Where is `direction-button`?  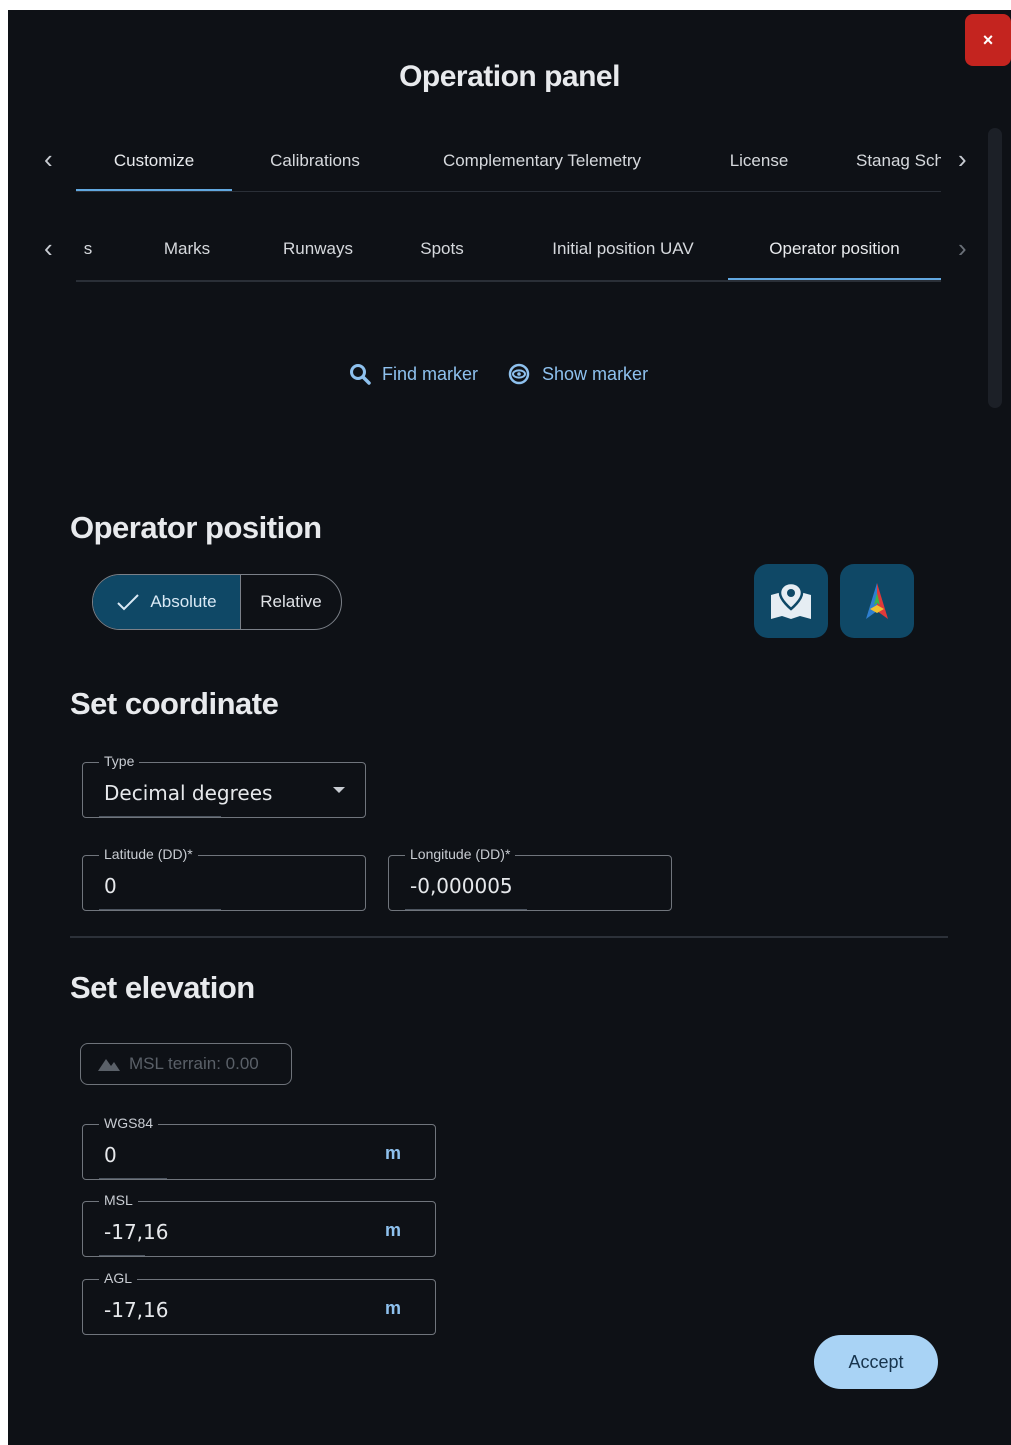 direction-button is located at coordinates (877, 601).